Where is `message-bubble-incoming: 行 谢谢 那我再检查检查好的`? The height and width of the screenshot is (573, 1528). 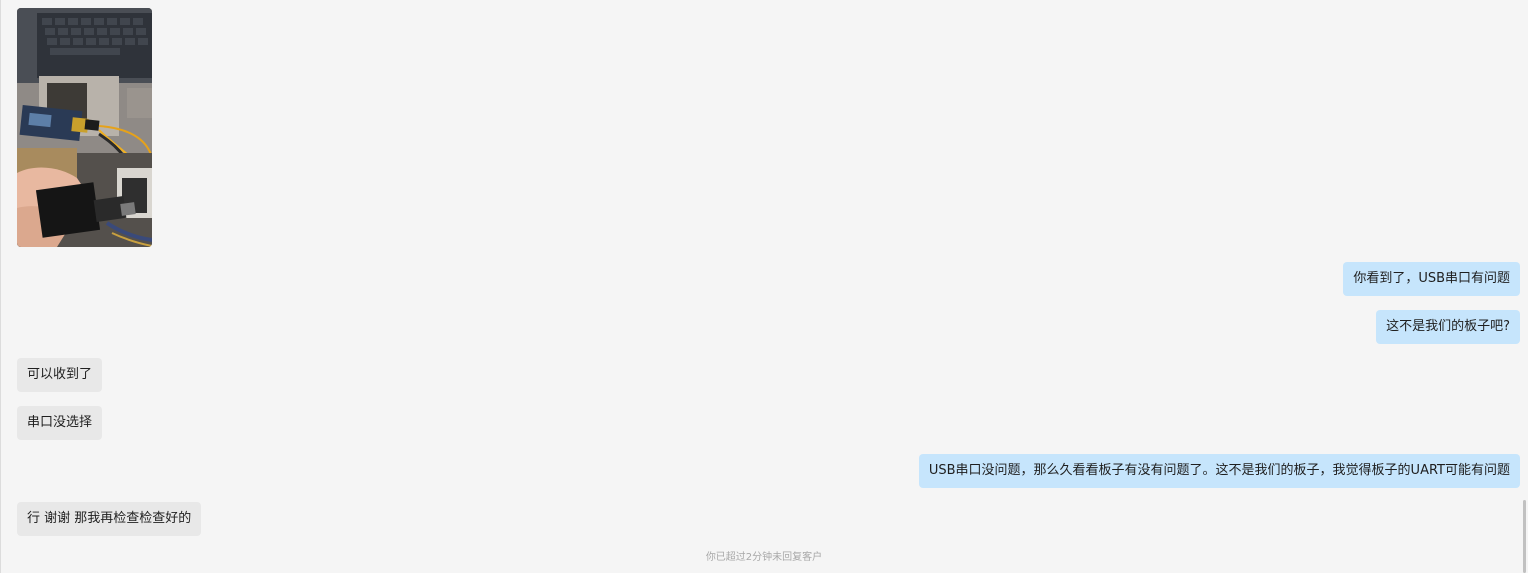 message-bubble-incoming: 行 谢谢 那我再检查检查好的 is located at coordinates (109, 519).